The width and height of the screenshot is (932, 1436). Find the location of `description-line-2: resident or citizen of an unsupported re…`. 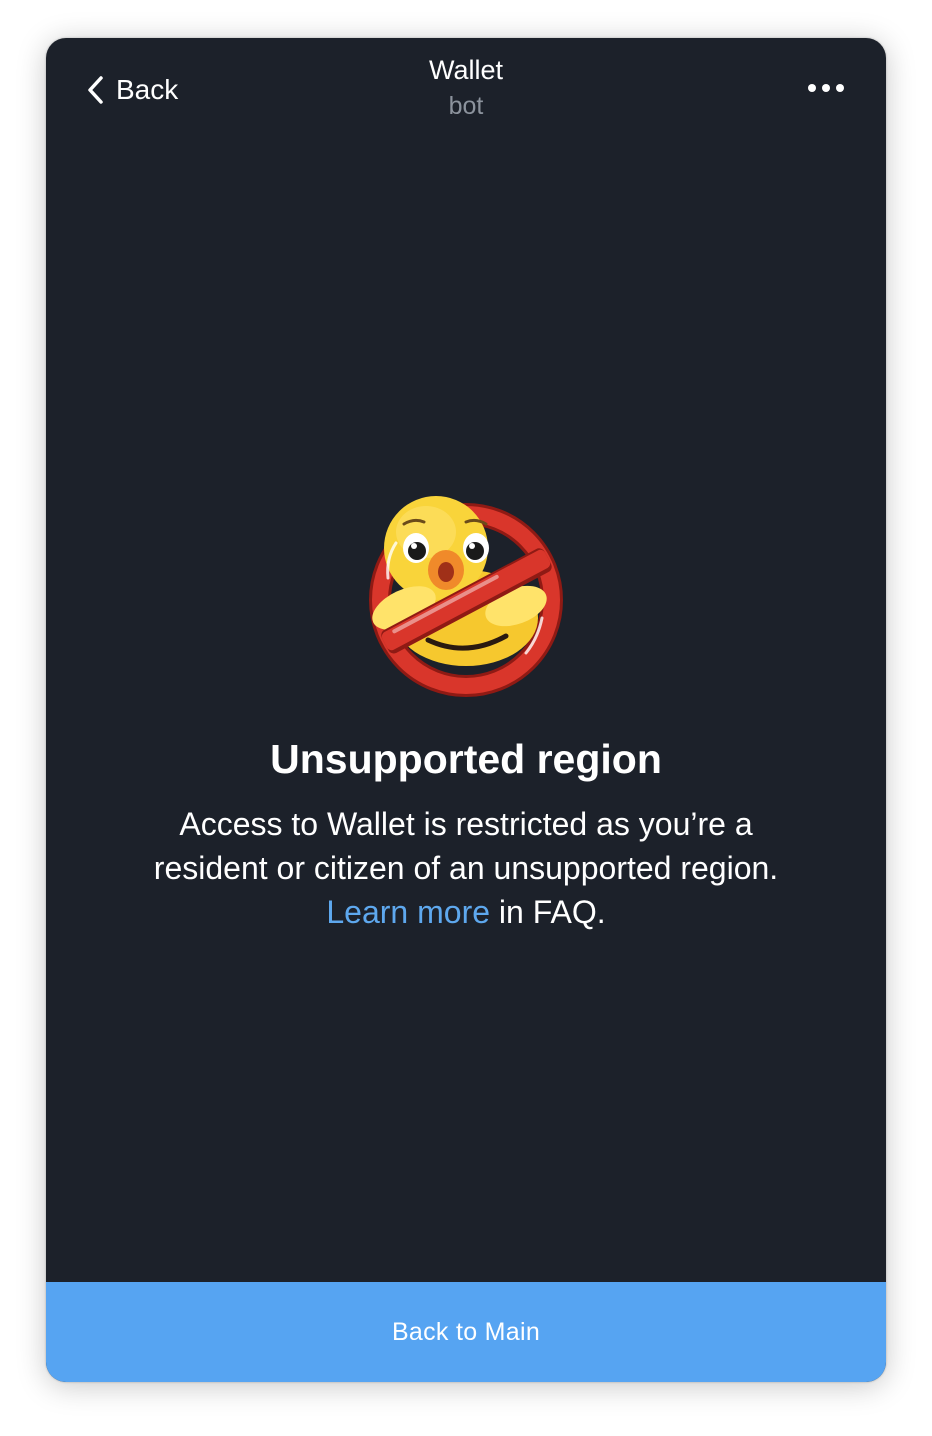

description-line-2: resident or citizen of an unsupported re… is located at coordinates (466, 868).